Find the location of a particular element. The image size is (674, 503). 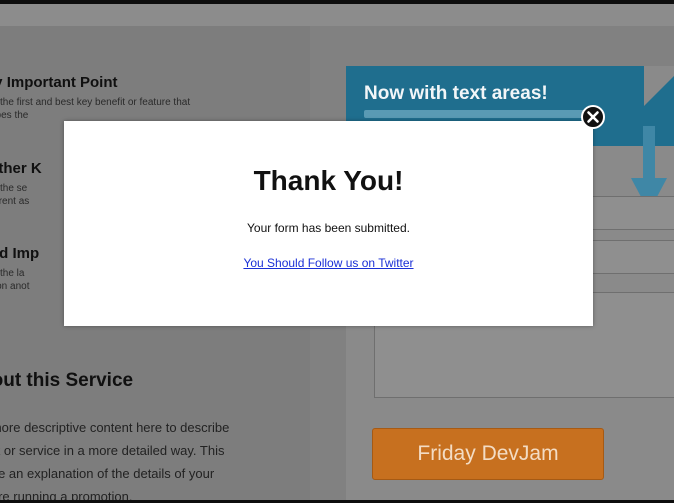

ribbon-subtext is located at coordinates (479, 114).